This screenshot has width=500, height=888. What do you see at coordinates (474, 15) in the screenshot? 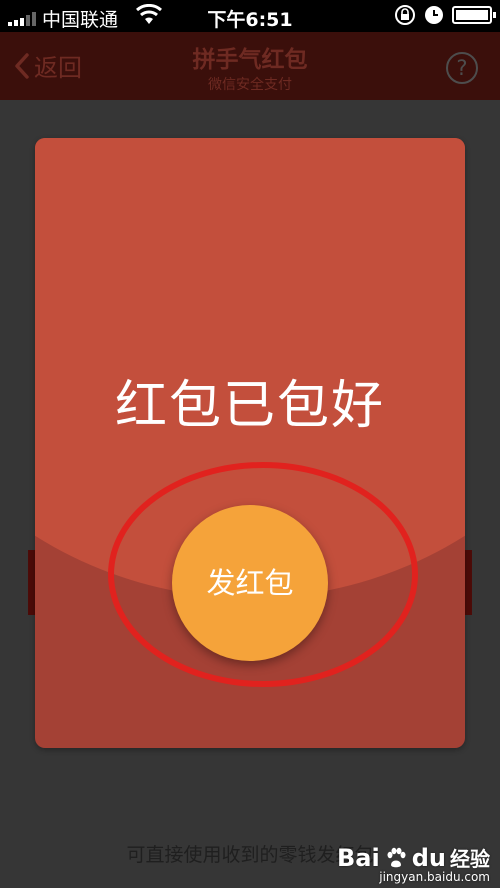
I see `battery-charging-icon` at bounding box center [474, 15].